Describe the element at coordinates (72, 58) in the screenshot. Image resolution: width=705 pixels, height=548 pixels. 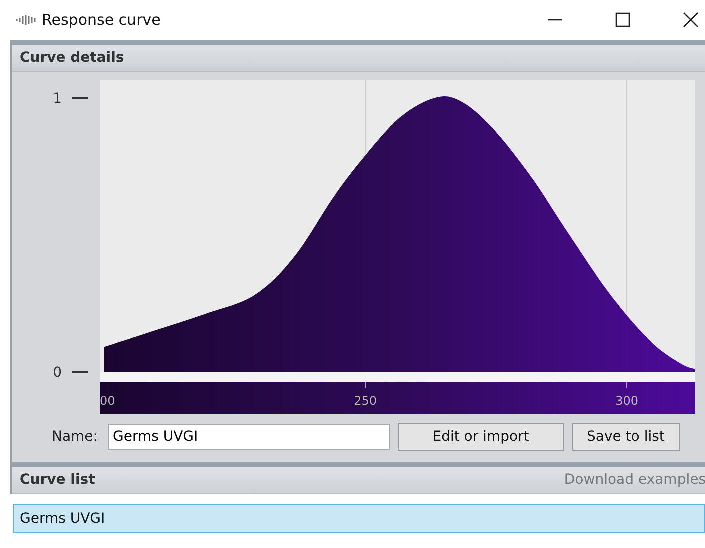
I see `panel-title: Curve details` at that location.